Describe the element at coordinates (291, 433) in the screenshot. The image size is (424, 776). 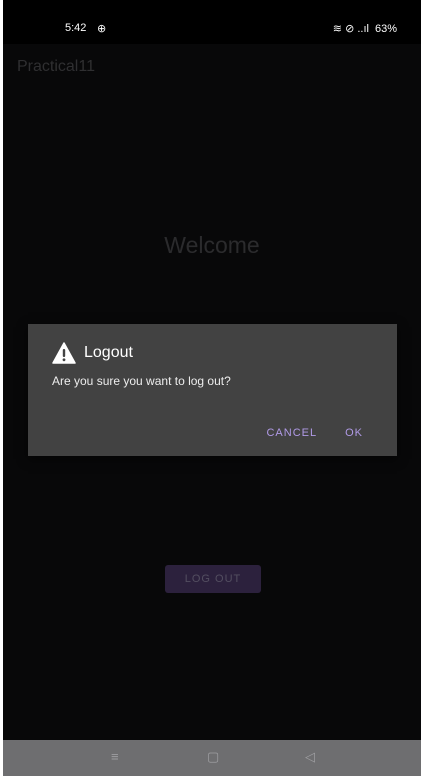
I see `cancel-button: CANCEL` at that location.